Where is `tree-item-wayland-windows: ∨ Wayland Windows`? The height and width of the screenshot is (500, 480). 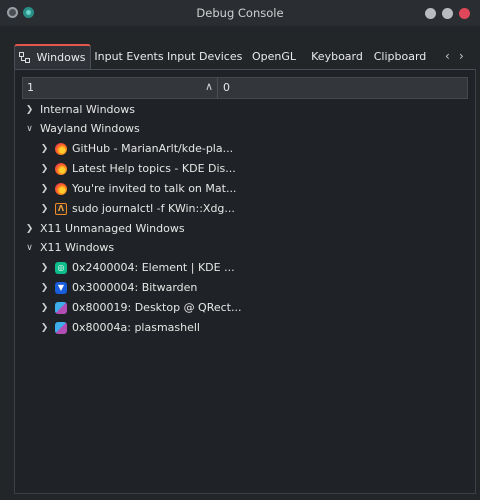 tree-item-wayland-windows: ∨ Wayland Windows is located at coordinates (82, 129).